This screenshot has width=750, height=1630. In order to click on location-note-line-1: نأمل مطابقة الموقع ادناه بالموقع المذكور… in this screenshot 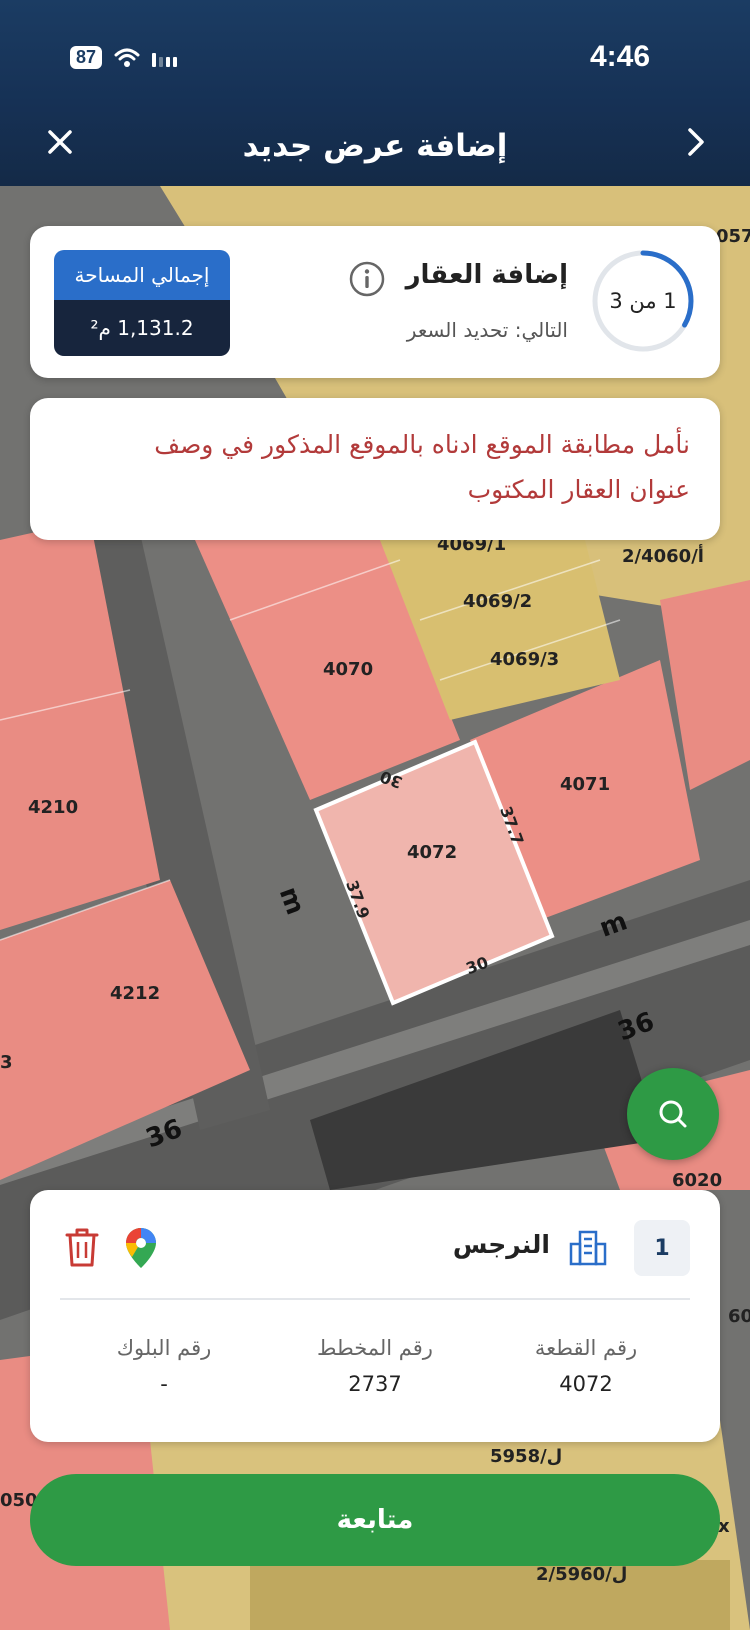, I will do `click(422, 444)`.